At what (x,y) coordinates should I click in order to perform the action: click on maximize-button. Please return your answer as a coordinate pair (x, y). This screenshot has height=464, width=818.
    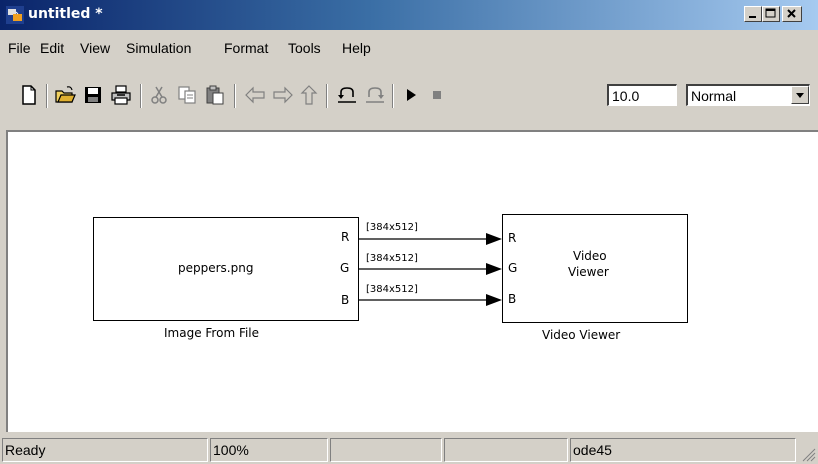
    Looking at the image, I should click on (771, 14).